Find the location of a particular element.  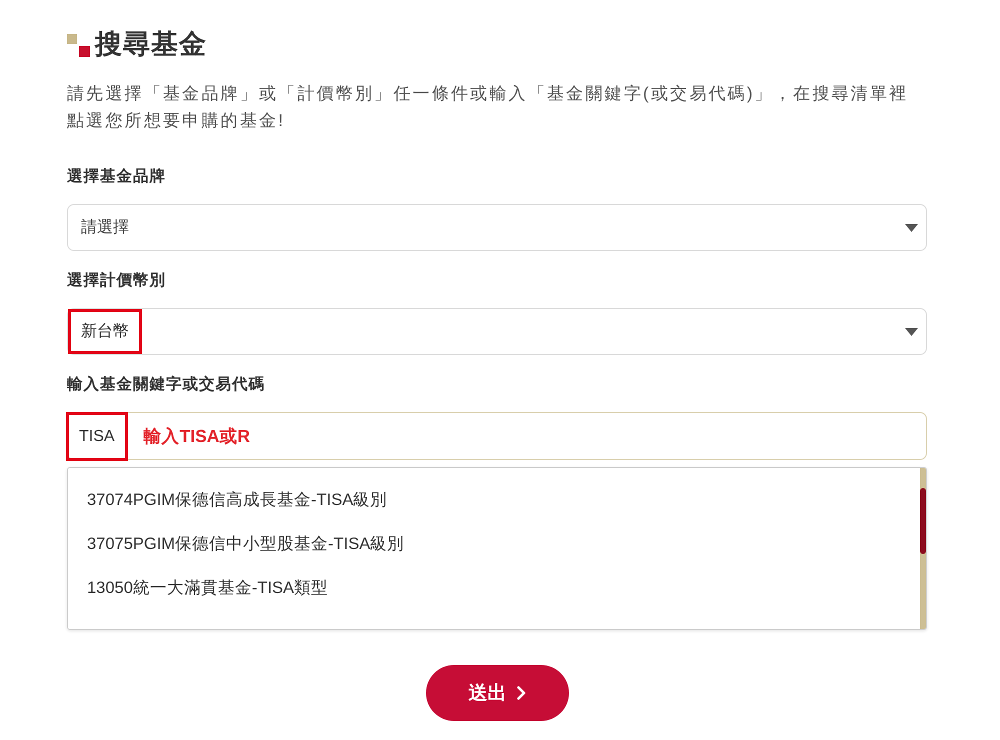

annotation-text: 輸入TISA或R is located at coordinates (197, 436).